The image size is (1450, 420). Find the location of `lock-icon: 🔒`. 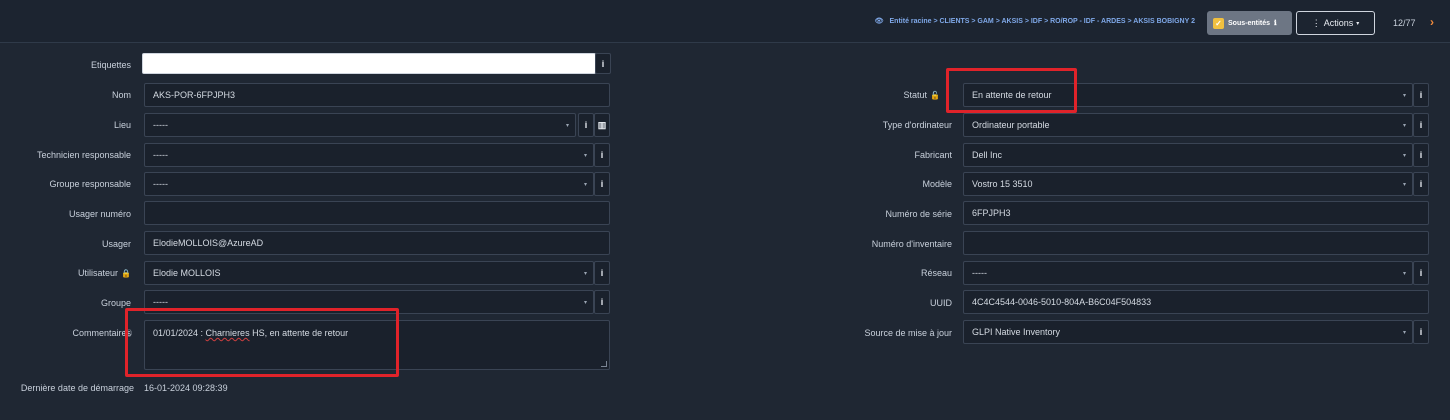

lock-icon: 🔒 is located at coordinates (126, 273).